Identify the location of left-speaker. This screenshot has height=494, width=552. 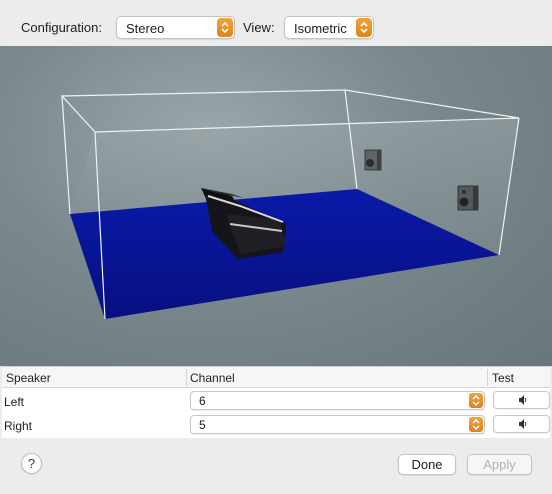
(373, 160).